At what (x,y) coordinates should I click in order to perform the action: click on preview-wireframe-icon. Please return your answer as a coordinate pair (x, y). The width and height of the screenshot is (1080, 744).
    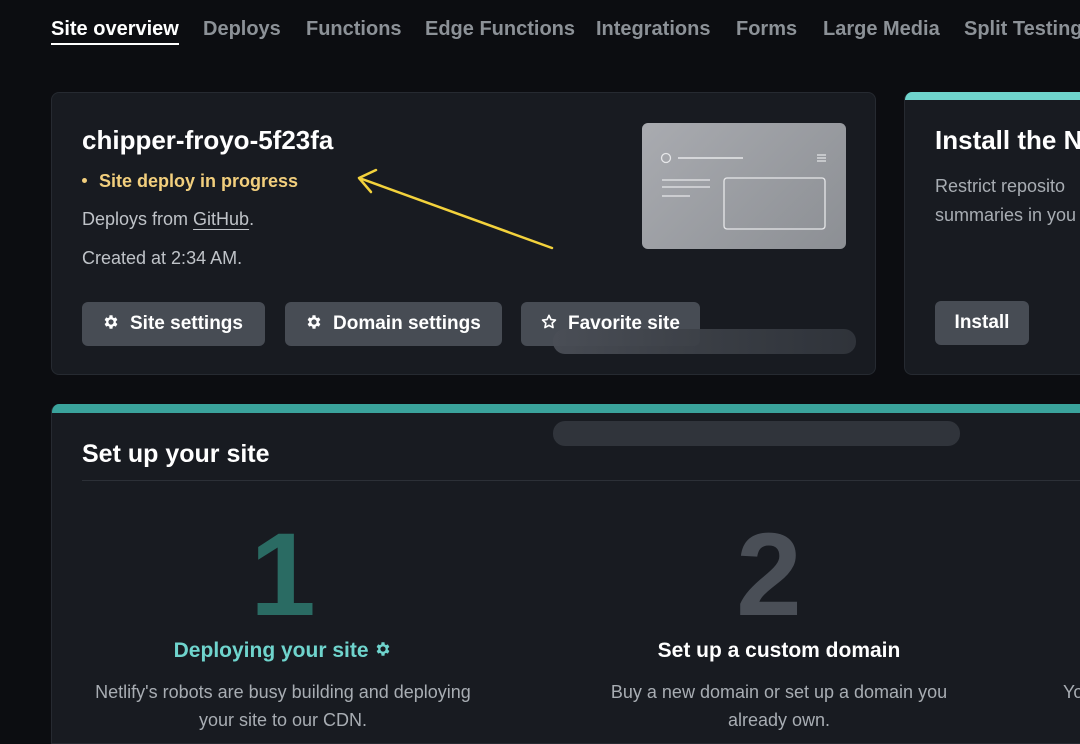
    Looking at the image, I should click on (743, 191).